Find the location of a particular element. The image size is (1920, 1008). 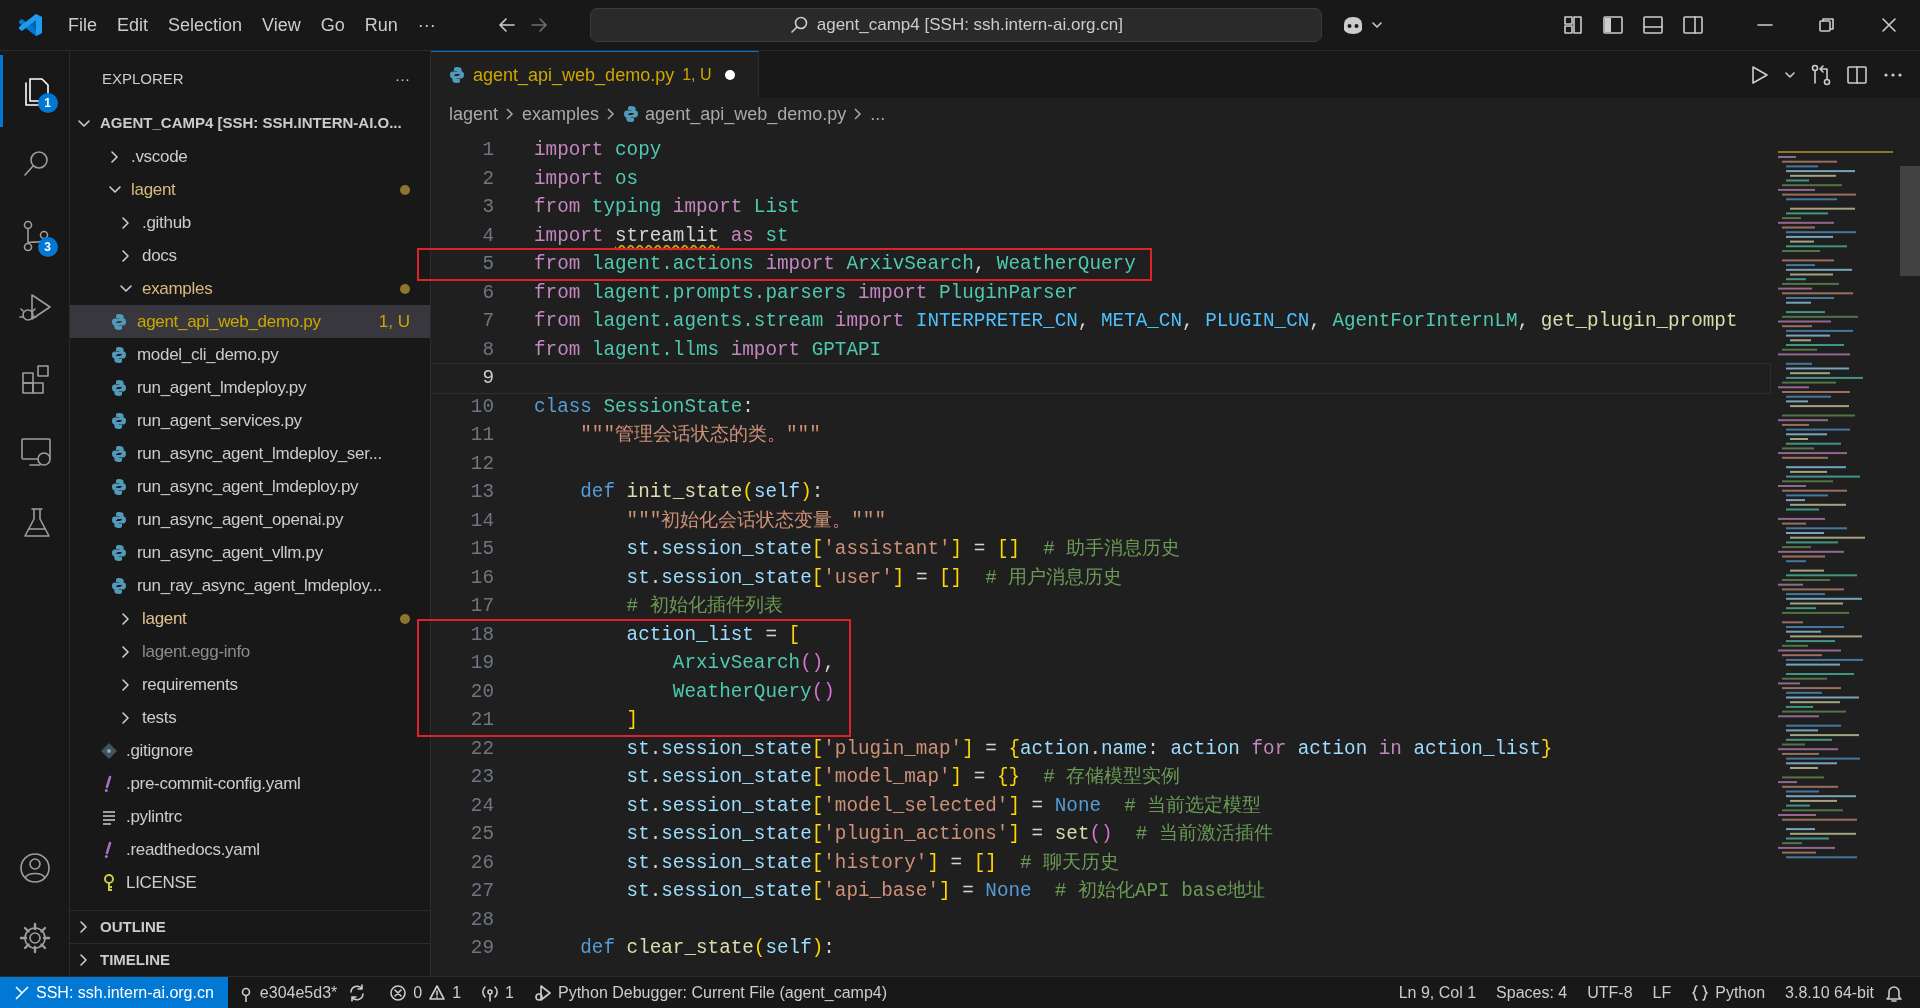

tree-item: .pre-commit-config.yaml is located at coordinates (250, 783).